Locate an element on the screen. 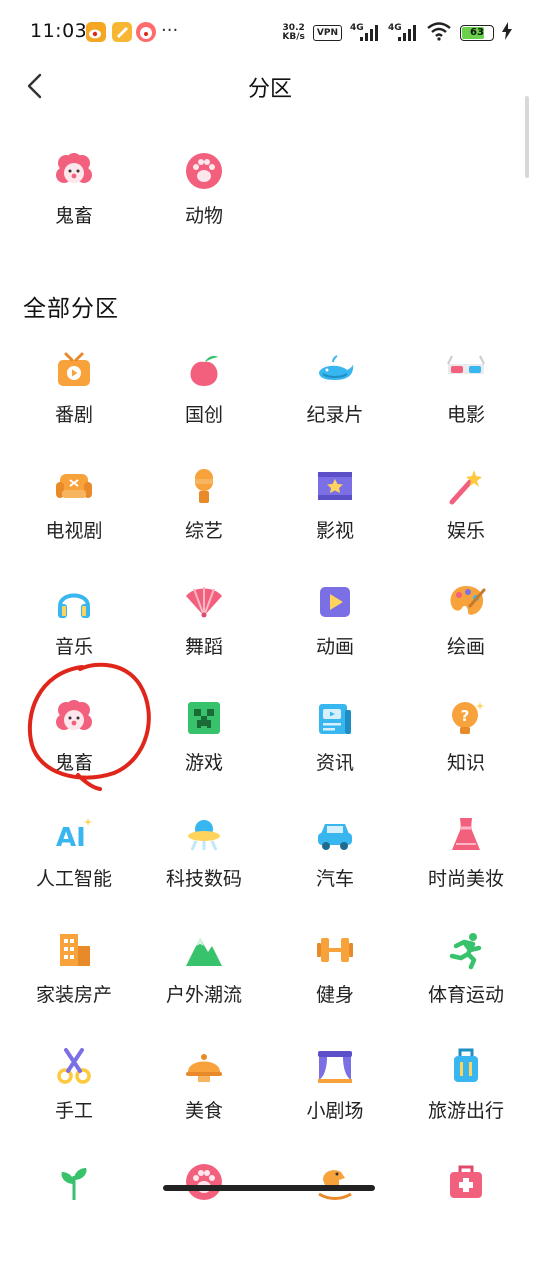  category-item: 鬼畜 is located at coordinates (74, 748).